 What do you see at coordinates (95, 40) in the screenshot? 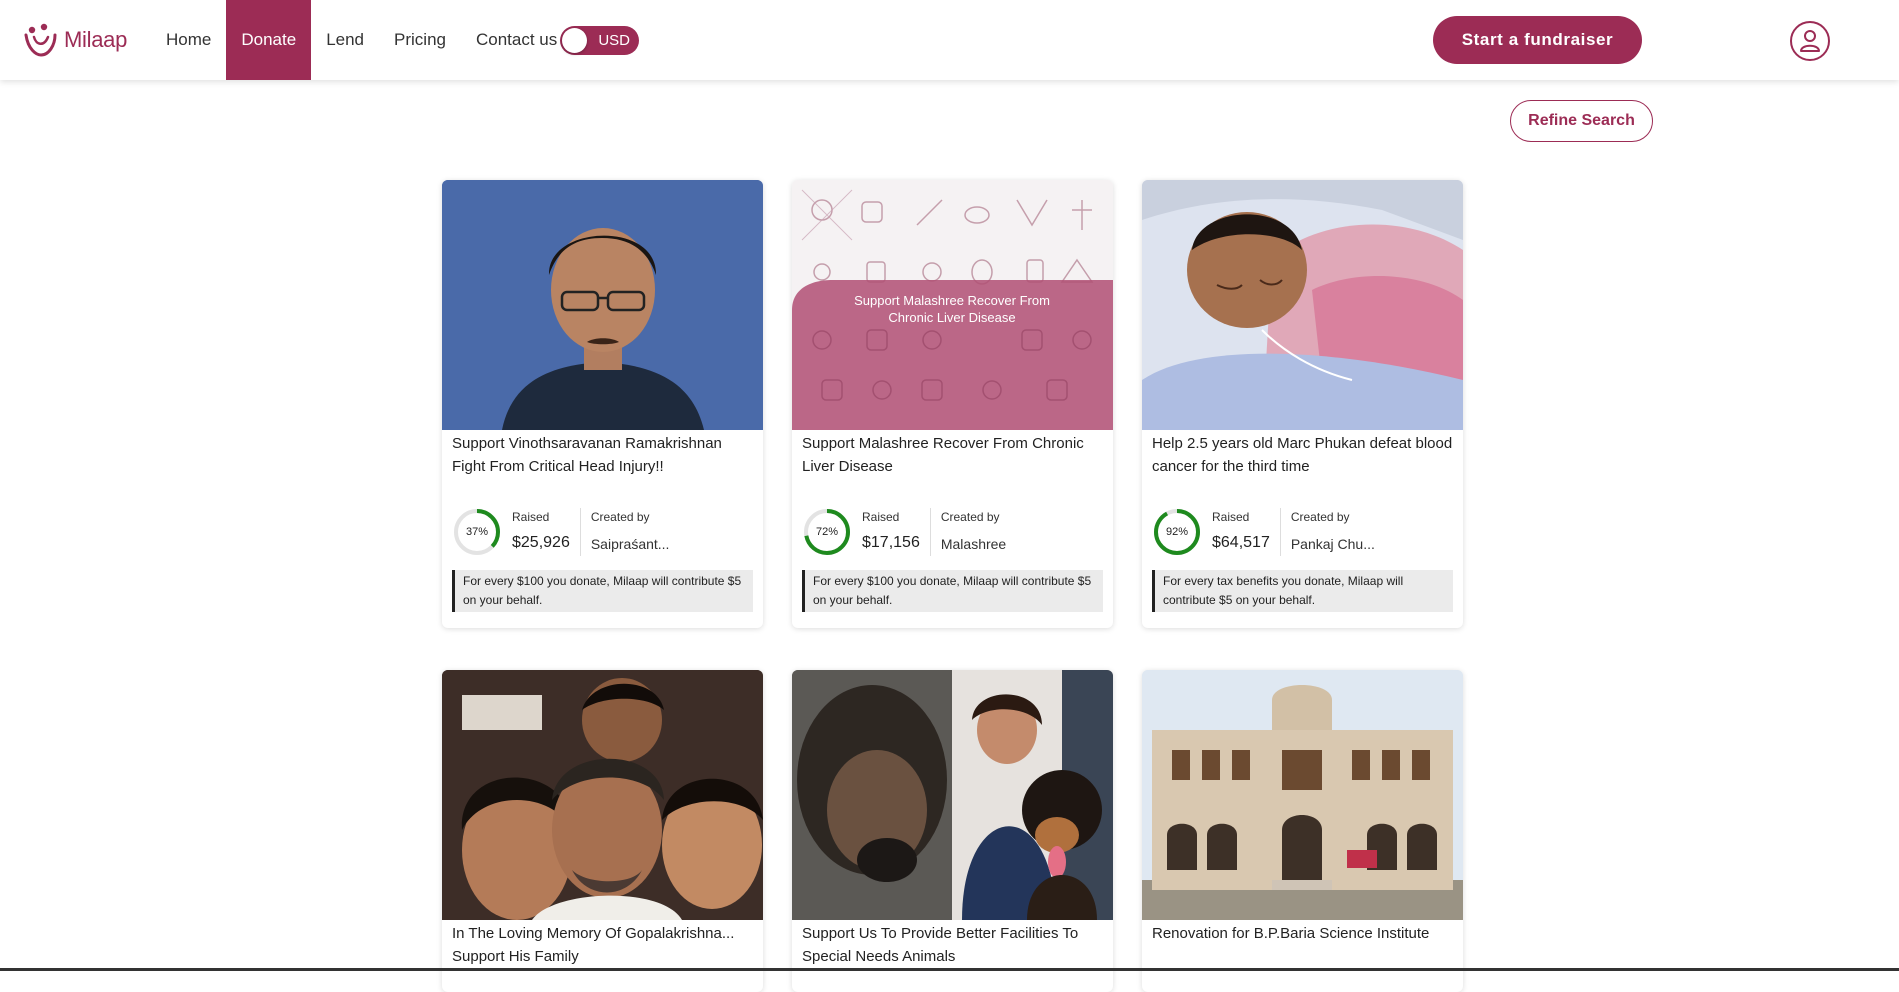
I see `logo-text: Milaap` at bounding box center [95, 40].